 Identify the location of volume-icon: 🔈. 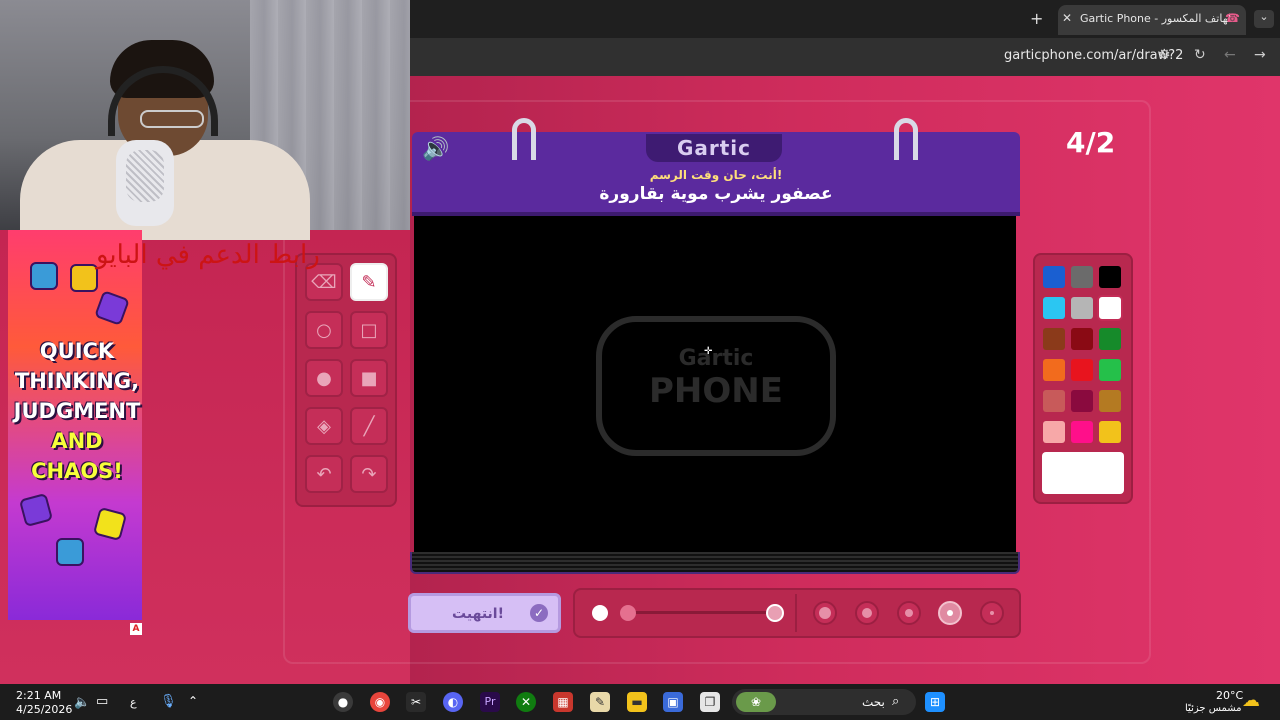
(82, 702).